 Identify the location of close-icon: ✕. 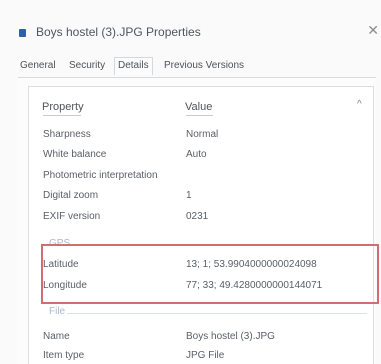
(373, 30).